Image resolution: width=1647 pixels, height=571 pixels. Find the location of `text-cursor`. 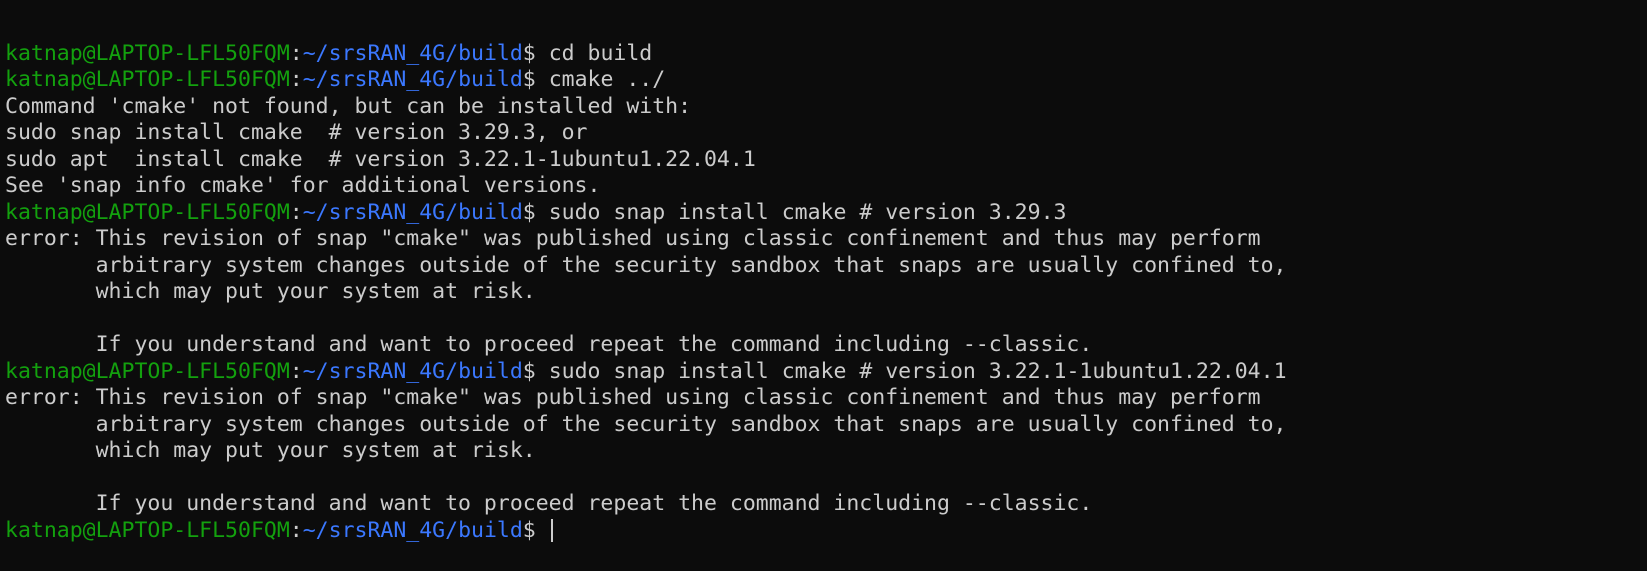

text-cursor is located at coordinates (551, 530).